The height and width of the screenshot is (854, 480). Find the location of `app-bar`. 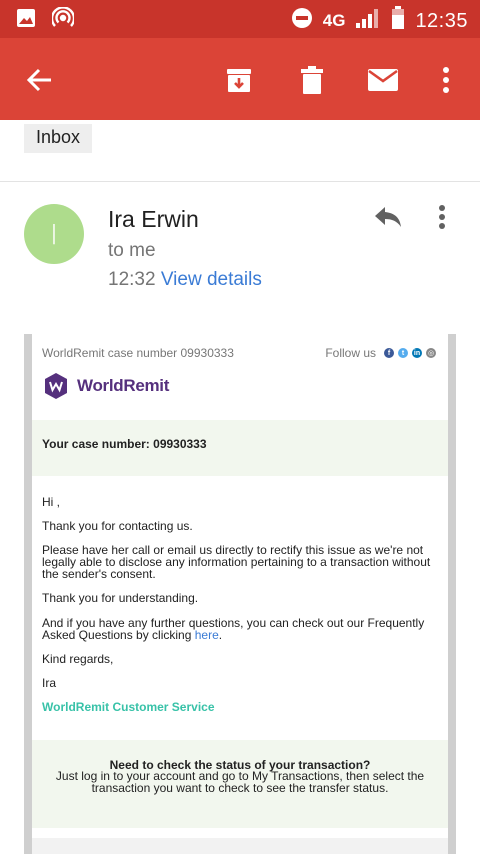

app-bar is located at coordinates (240, 79).